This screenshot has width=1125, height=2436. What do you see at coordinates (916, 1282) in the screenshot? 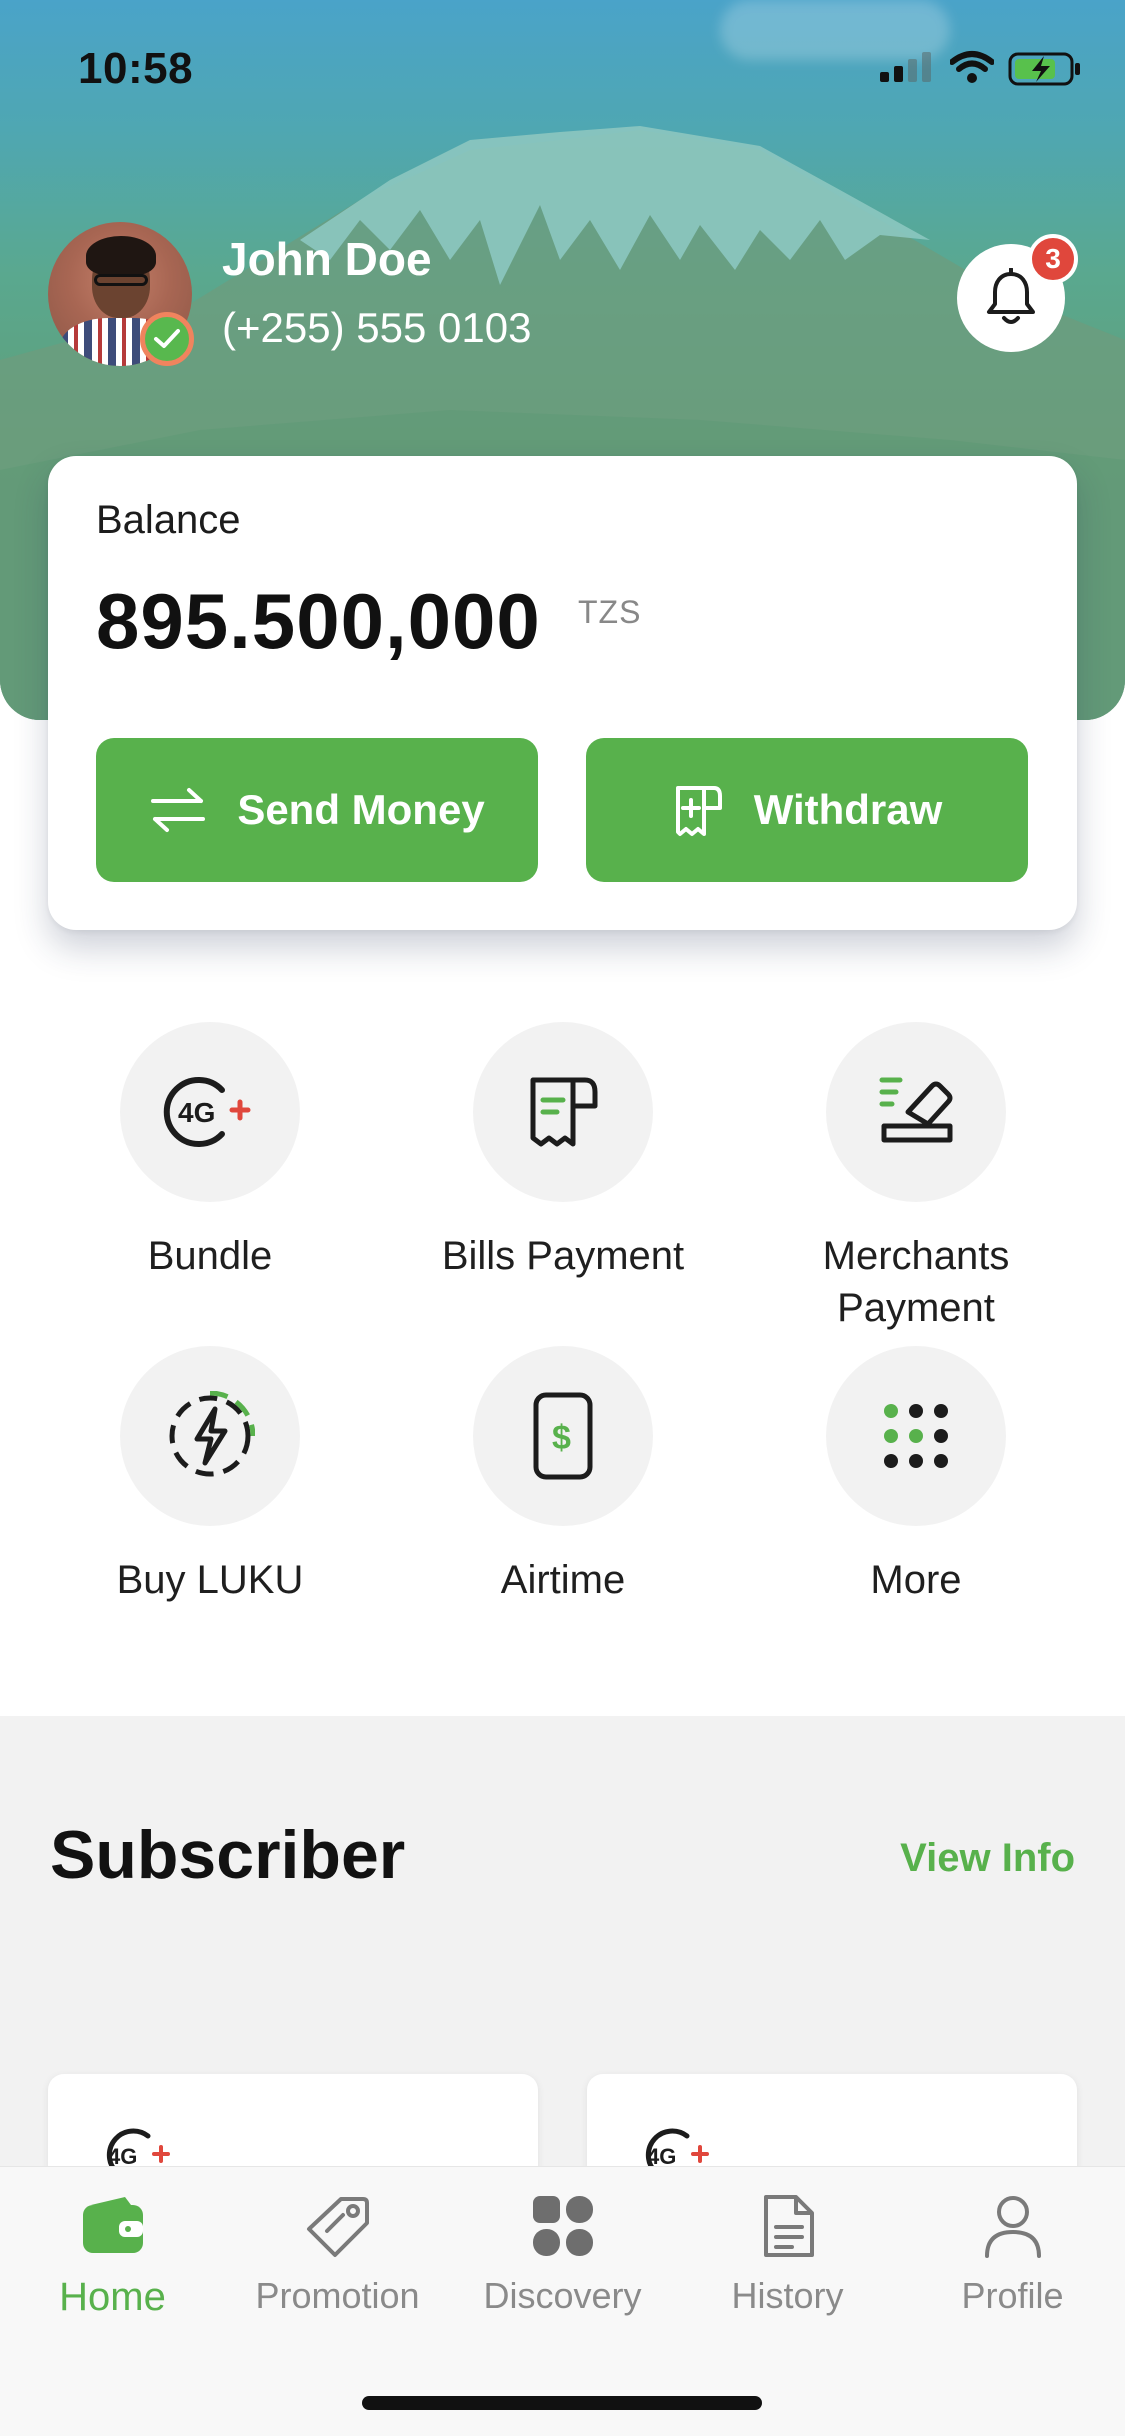
I see `service-label: Merchants Payment` at bounding box center [916, 1282].